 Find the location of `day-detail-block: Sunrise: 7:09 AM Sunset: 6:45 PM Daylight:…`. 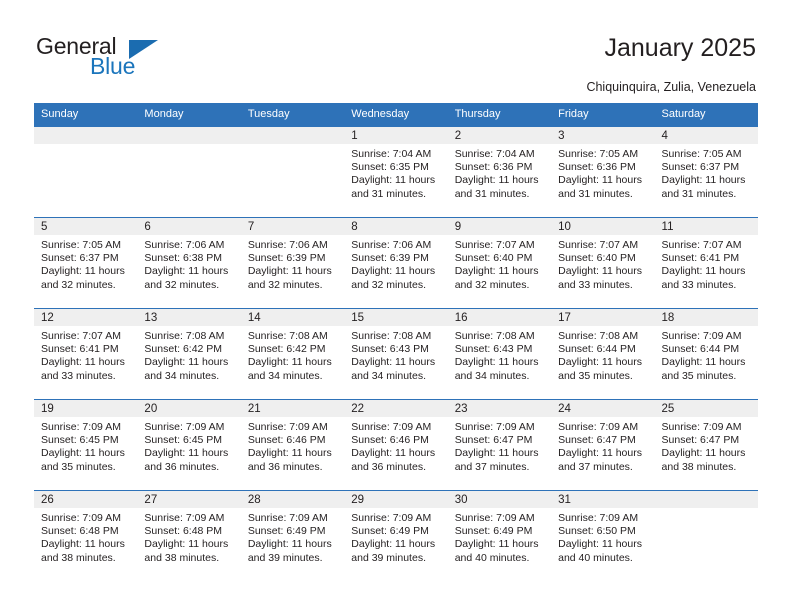

day-detail-block: Sunrise: 7:09 AM Sunset: 6:45 PM Daylight:… is located at coordinates (85, 445).